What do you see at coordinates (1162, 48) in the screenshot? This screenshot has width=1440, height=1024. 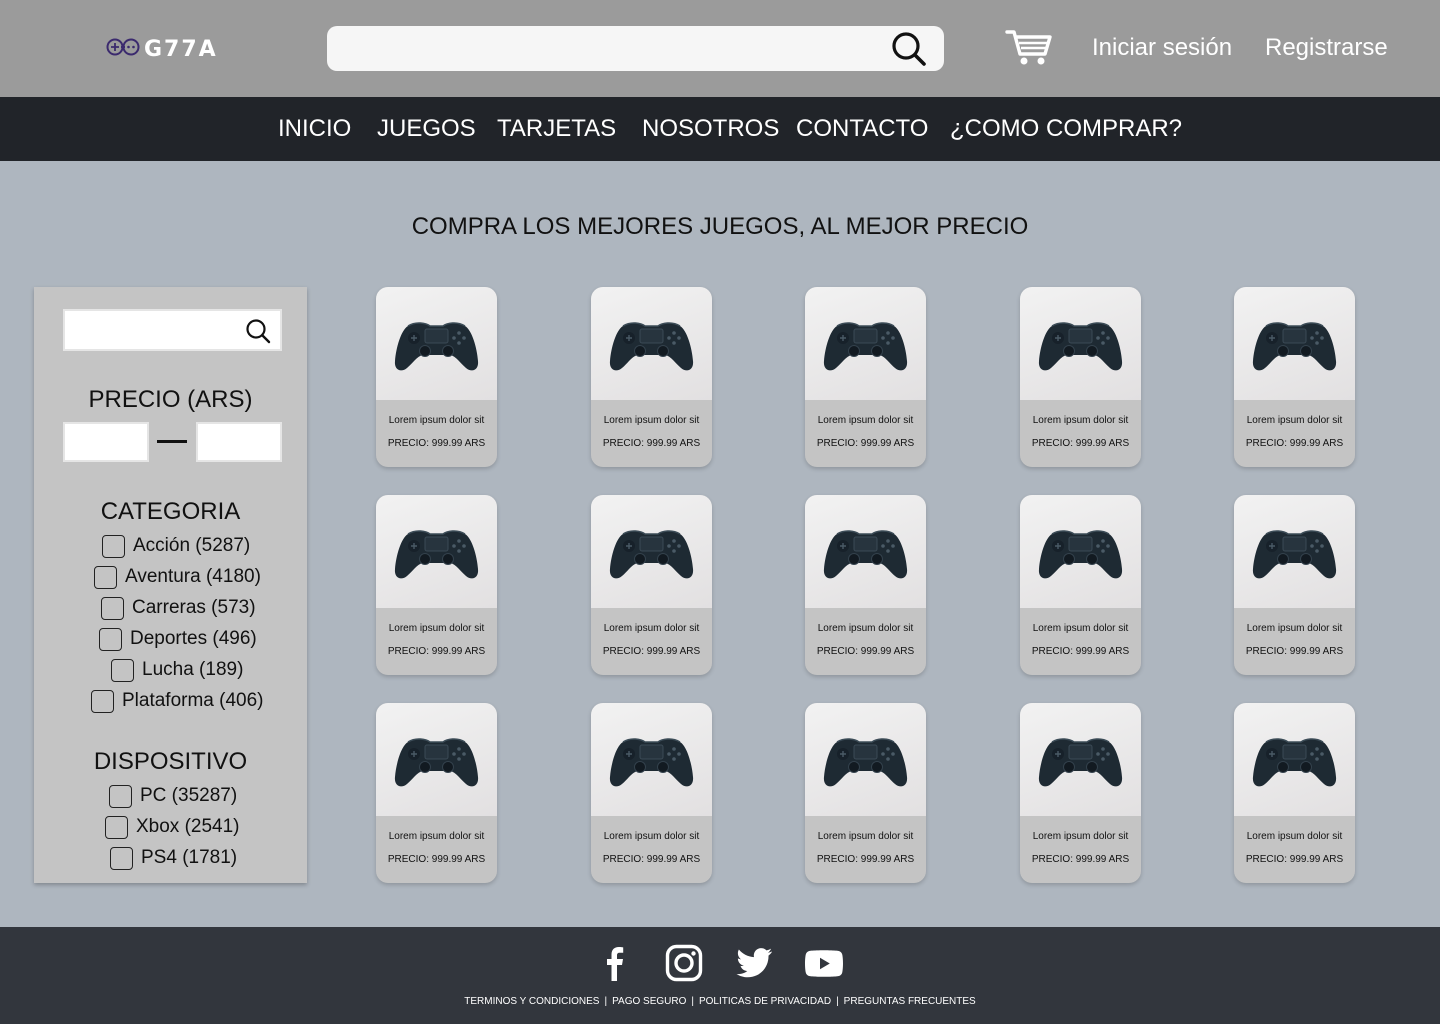 I see `login-link: Iniciar sesión` at bounding box center [1162, 48].